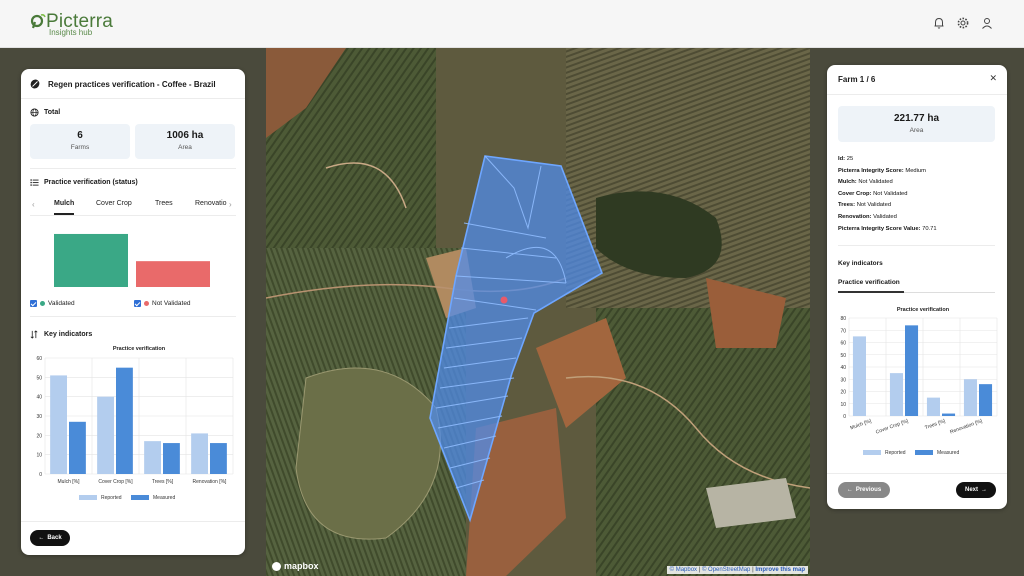  Describe the element at coordinates (780, 570) in the screenshot. I see `improve-map-link: Improve this map` at that location.